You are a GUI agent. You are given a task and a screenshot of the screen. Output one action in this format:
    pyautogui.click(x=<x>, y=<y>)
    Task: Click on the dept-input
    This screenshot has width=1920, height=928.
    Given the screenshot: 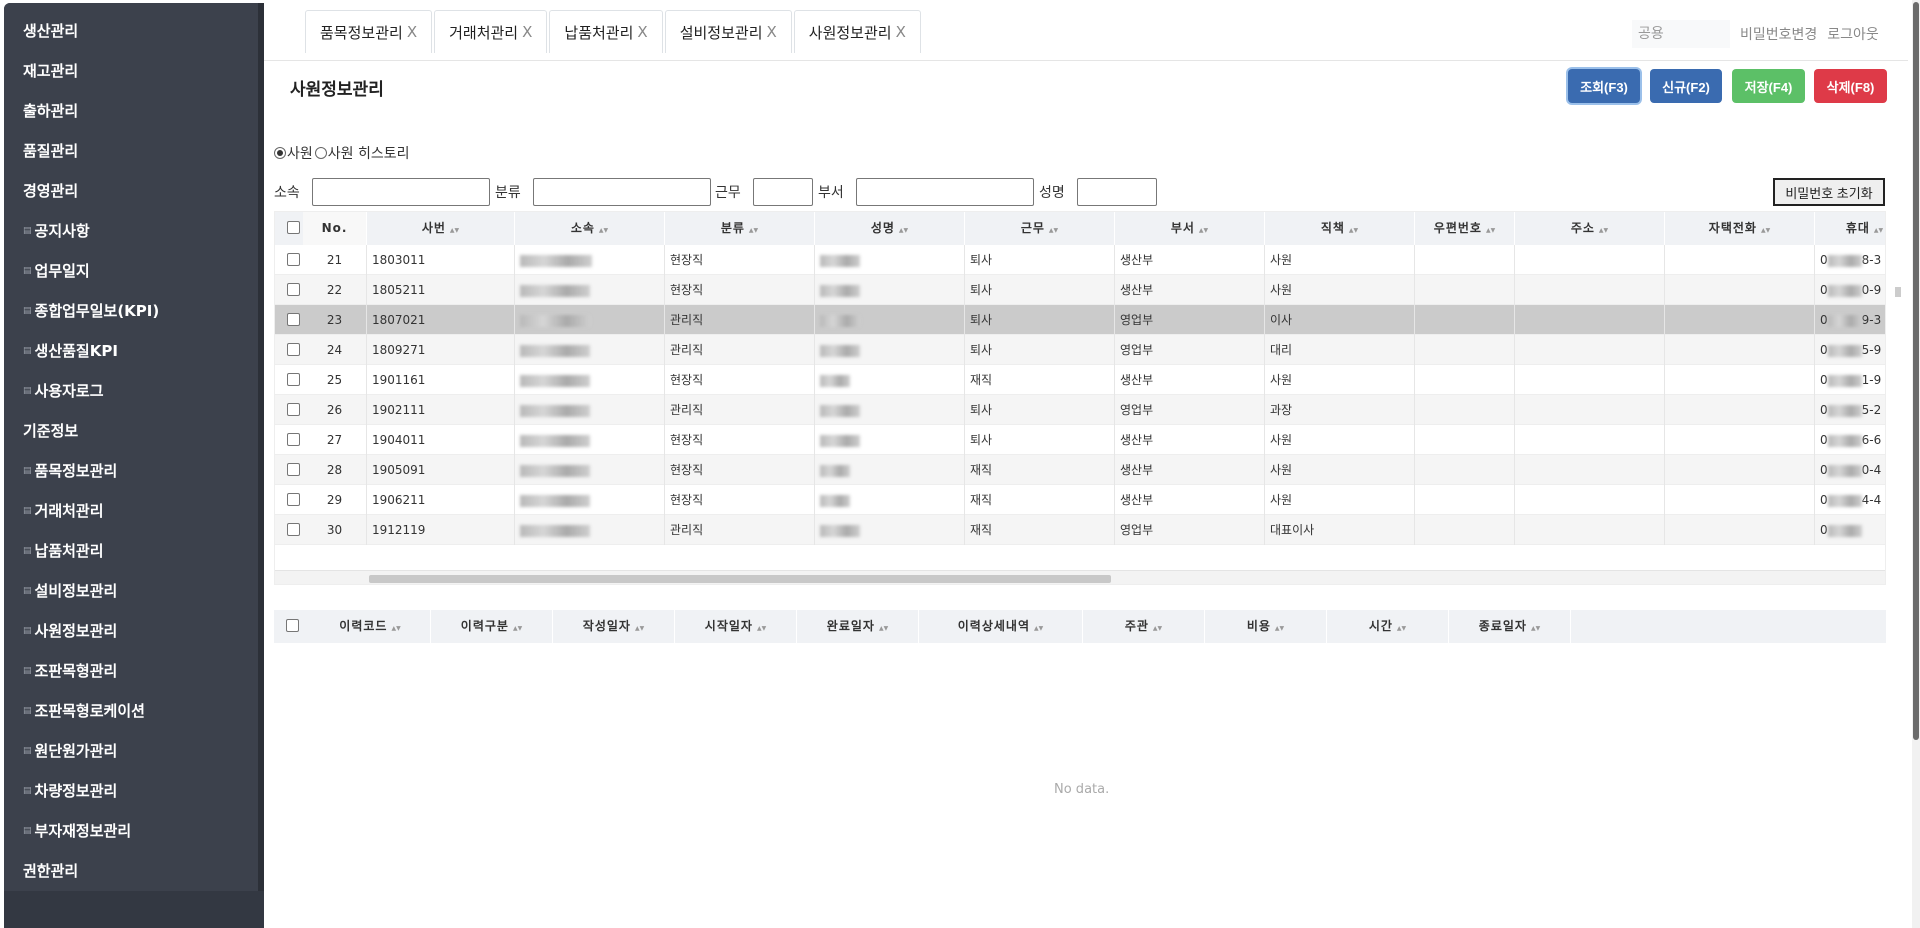 What is the action you would take?
    pyautogui.click(x=945, y=192)
    